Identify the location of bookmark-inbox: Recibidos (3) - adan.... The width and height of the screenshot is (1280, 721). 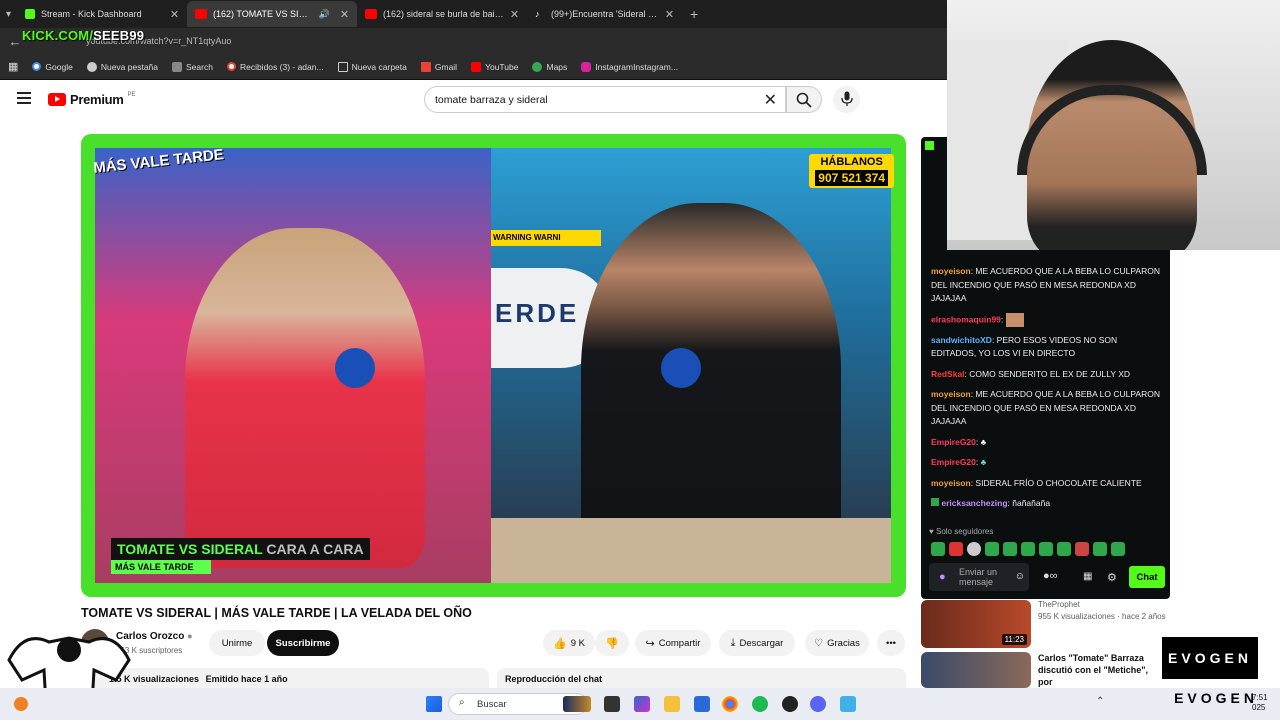
(275, 67).